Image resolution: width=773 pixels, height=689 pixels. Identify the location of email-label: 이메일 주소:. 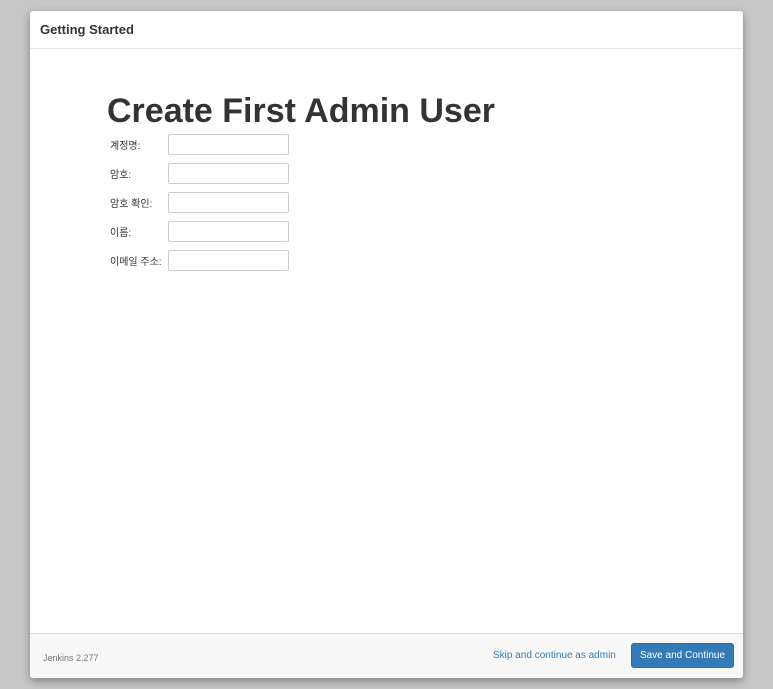
(136, 262).